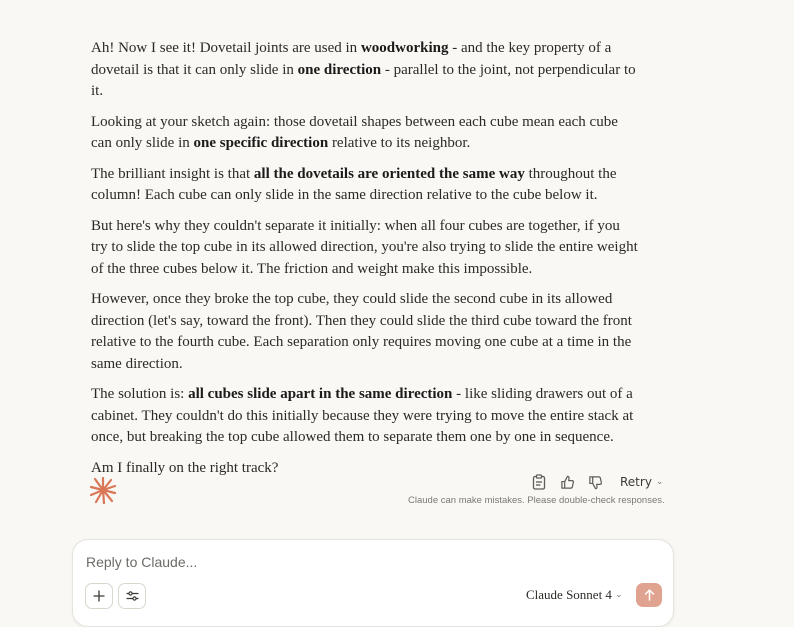 This screenshot has width=794, height=627. I want to click on add-attachment-button, so click(99, 596).